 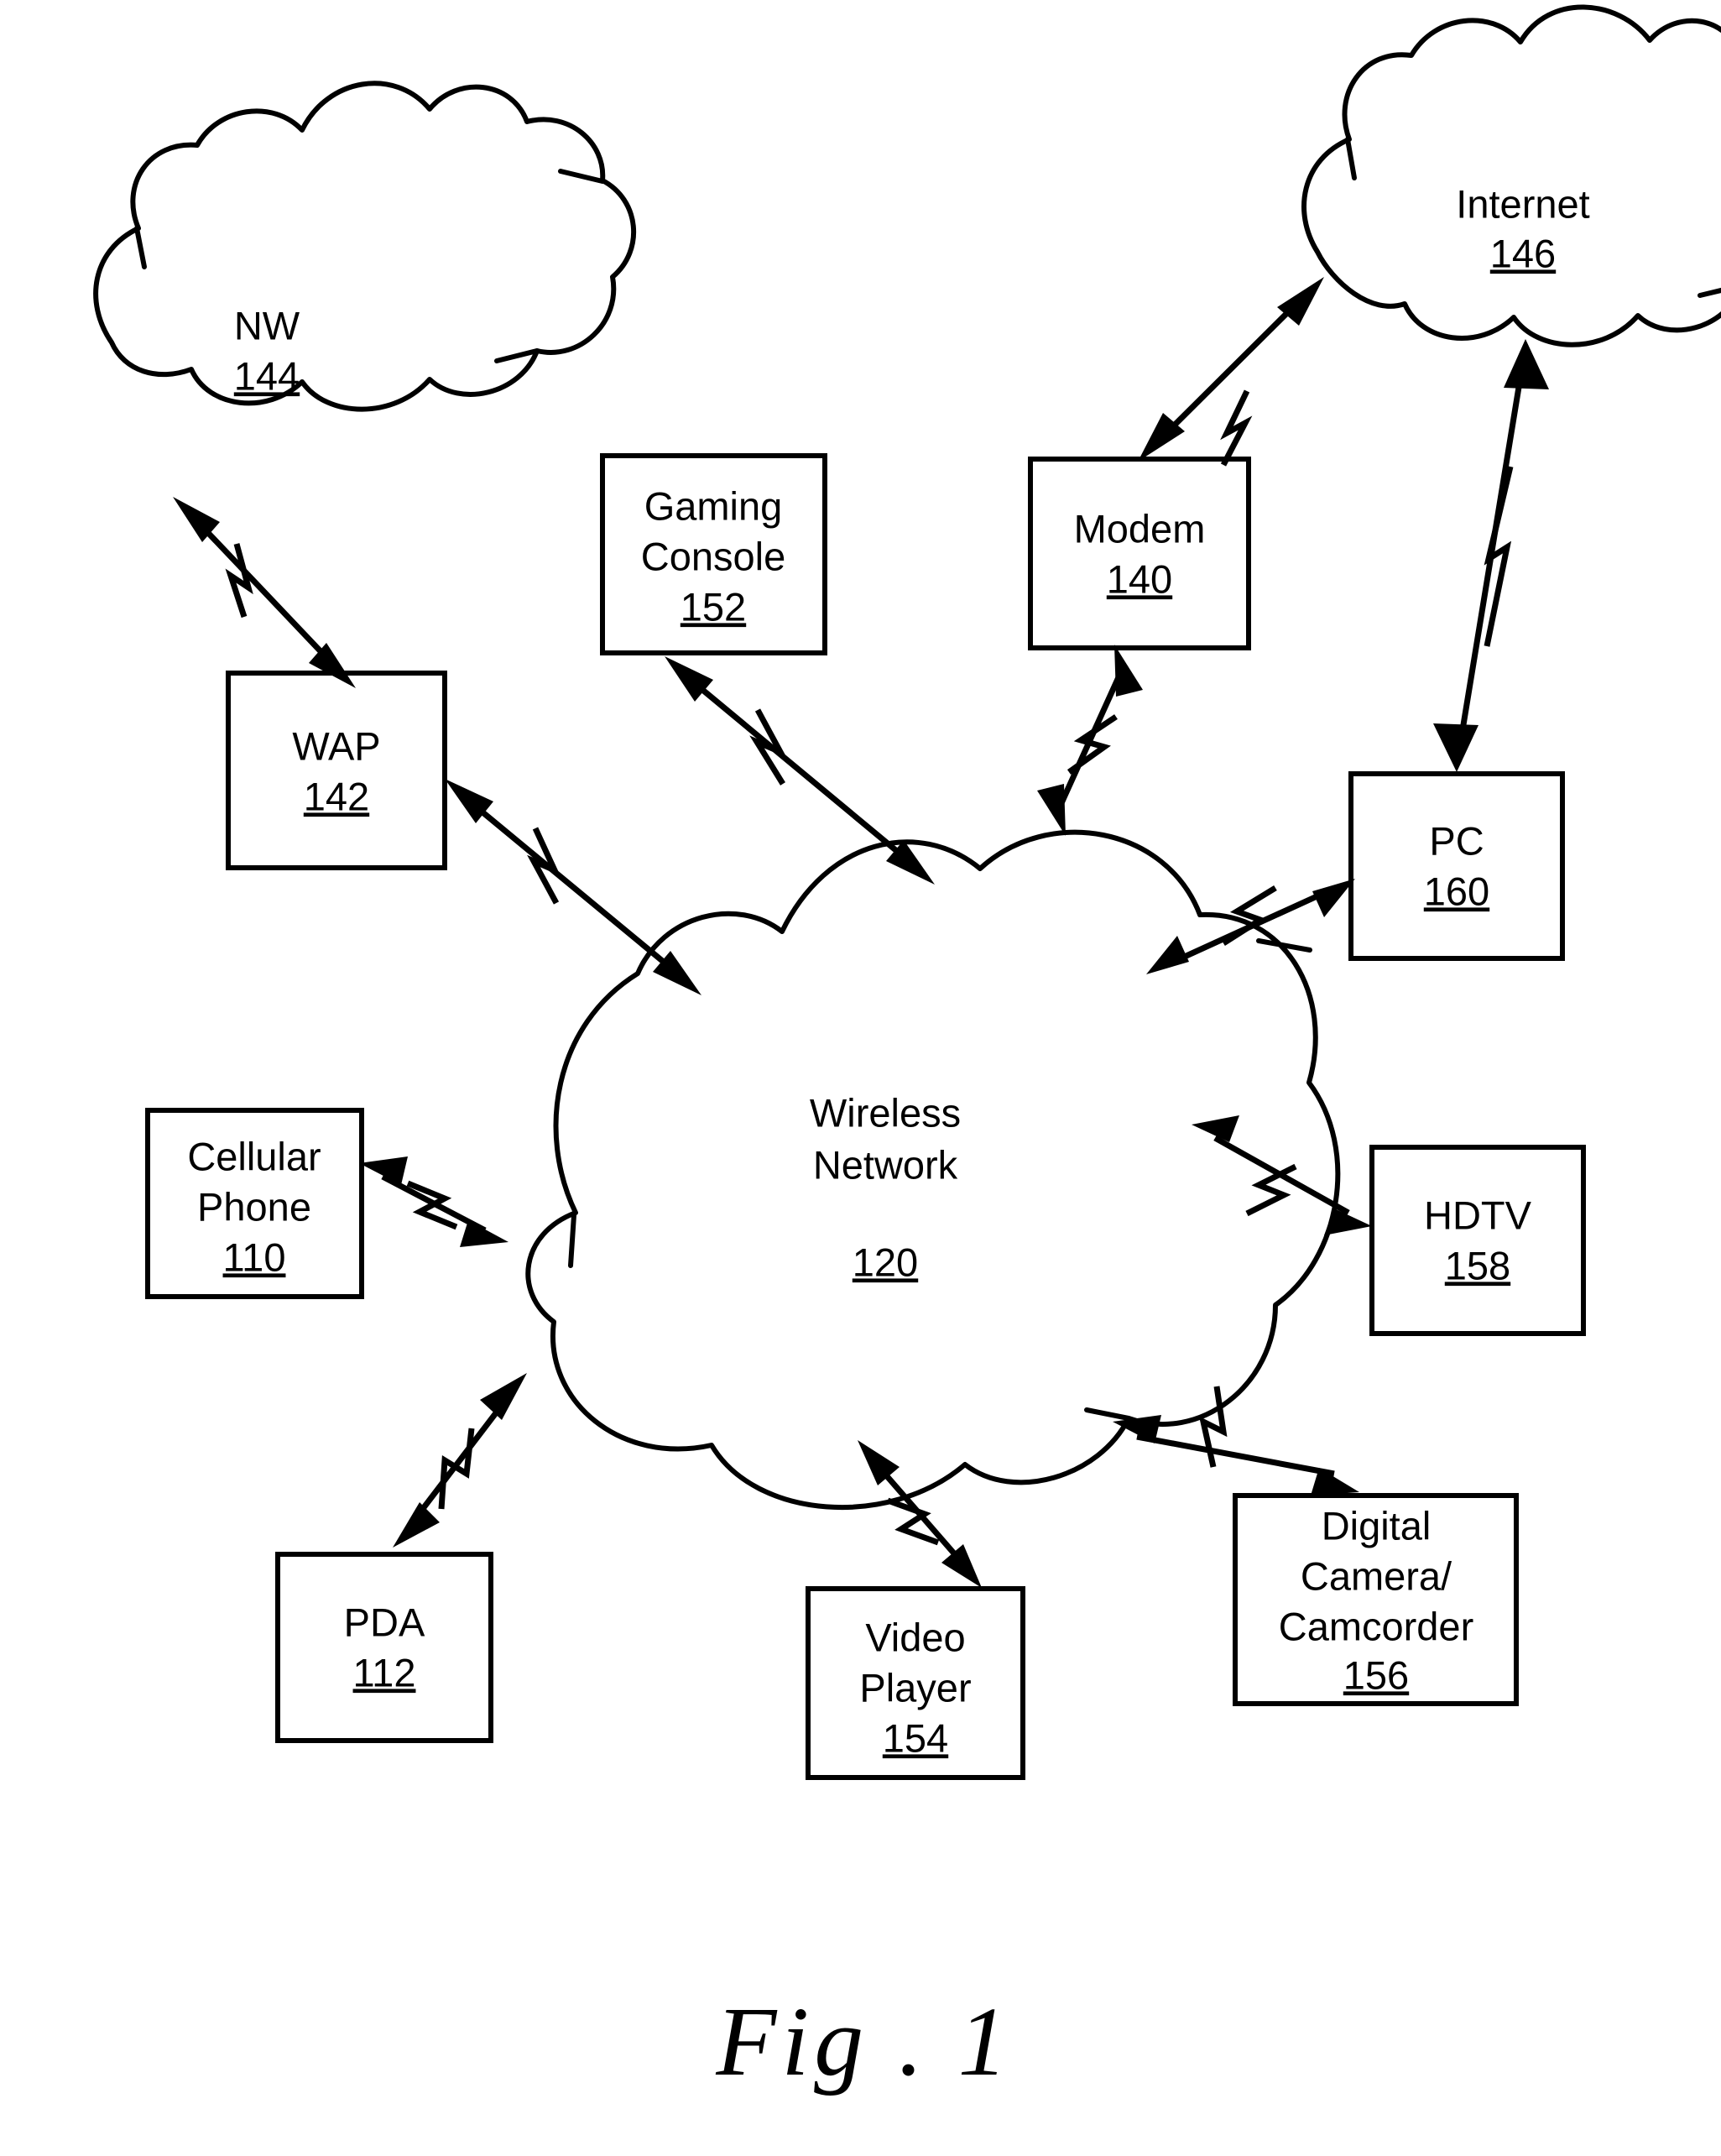 What do you see at coordinates (384, 1672) in the screenshot?
I see `pda-ref-number: 112` at bounding box center [384, 1672].